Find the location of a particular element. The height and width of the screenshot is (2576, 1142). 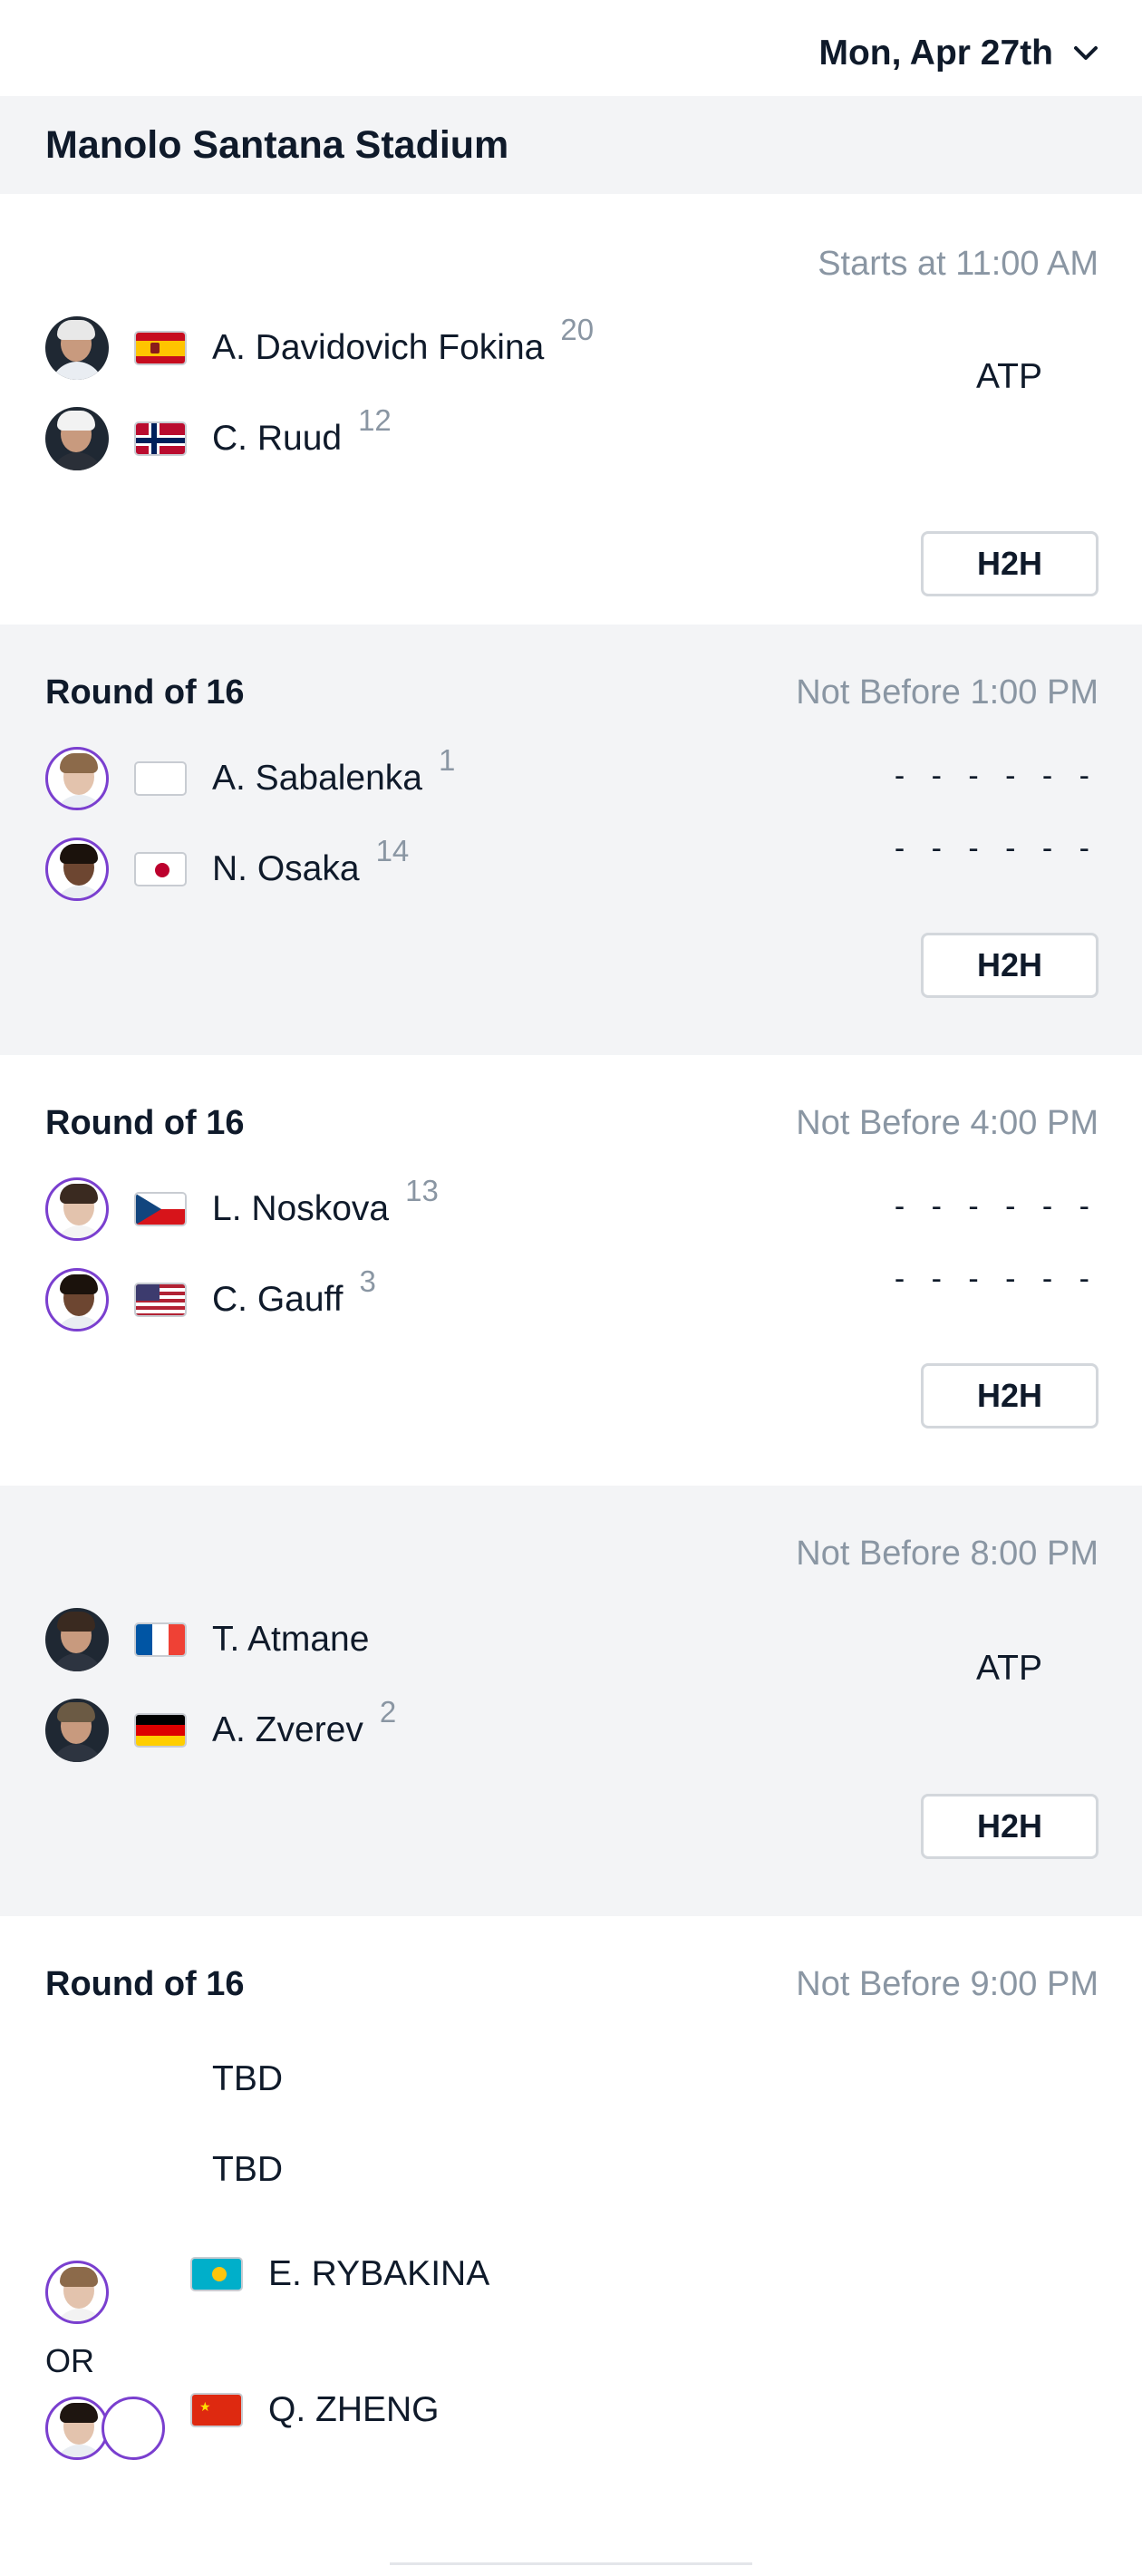

player-row: A. Davidovich Fokina 20 is located at coordinates (320, 347).